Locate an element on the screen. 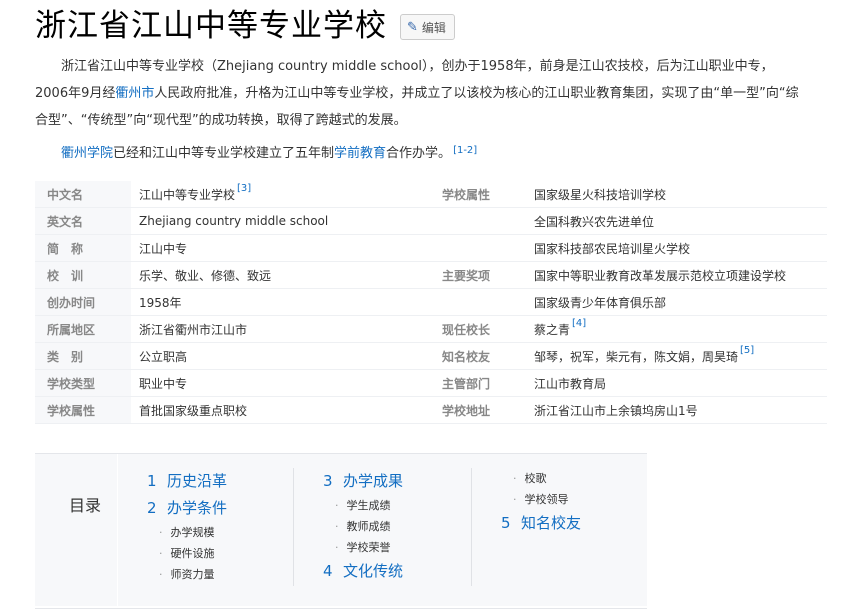  title-row: 浙江省江山中等专业学校 ✎ 编辑 is located at coordinates (245, 26).